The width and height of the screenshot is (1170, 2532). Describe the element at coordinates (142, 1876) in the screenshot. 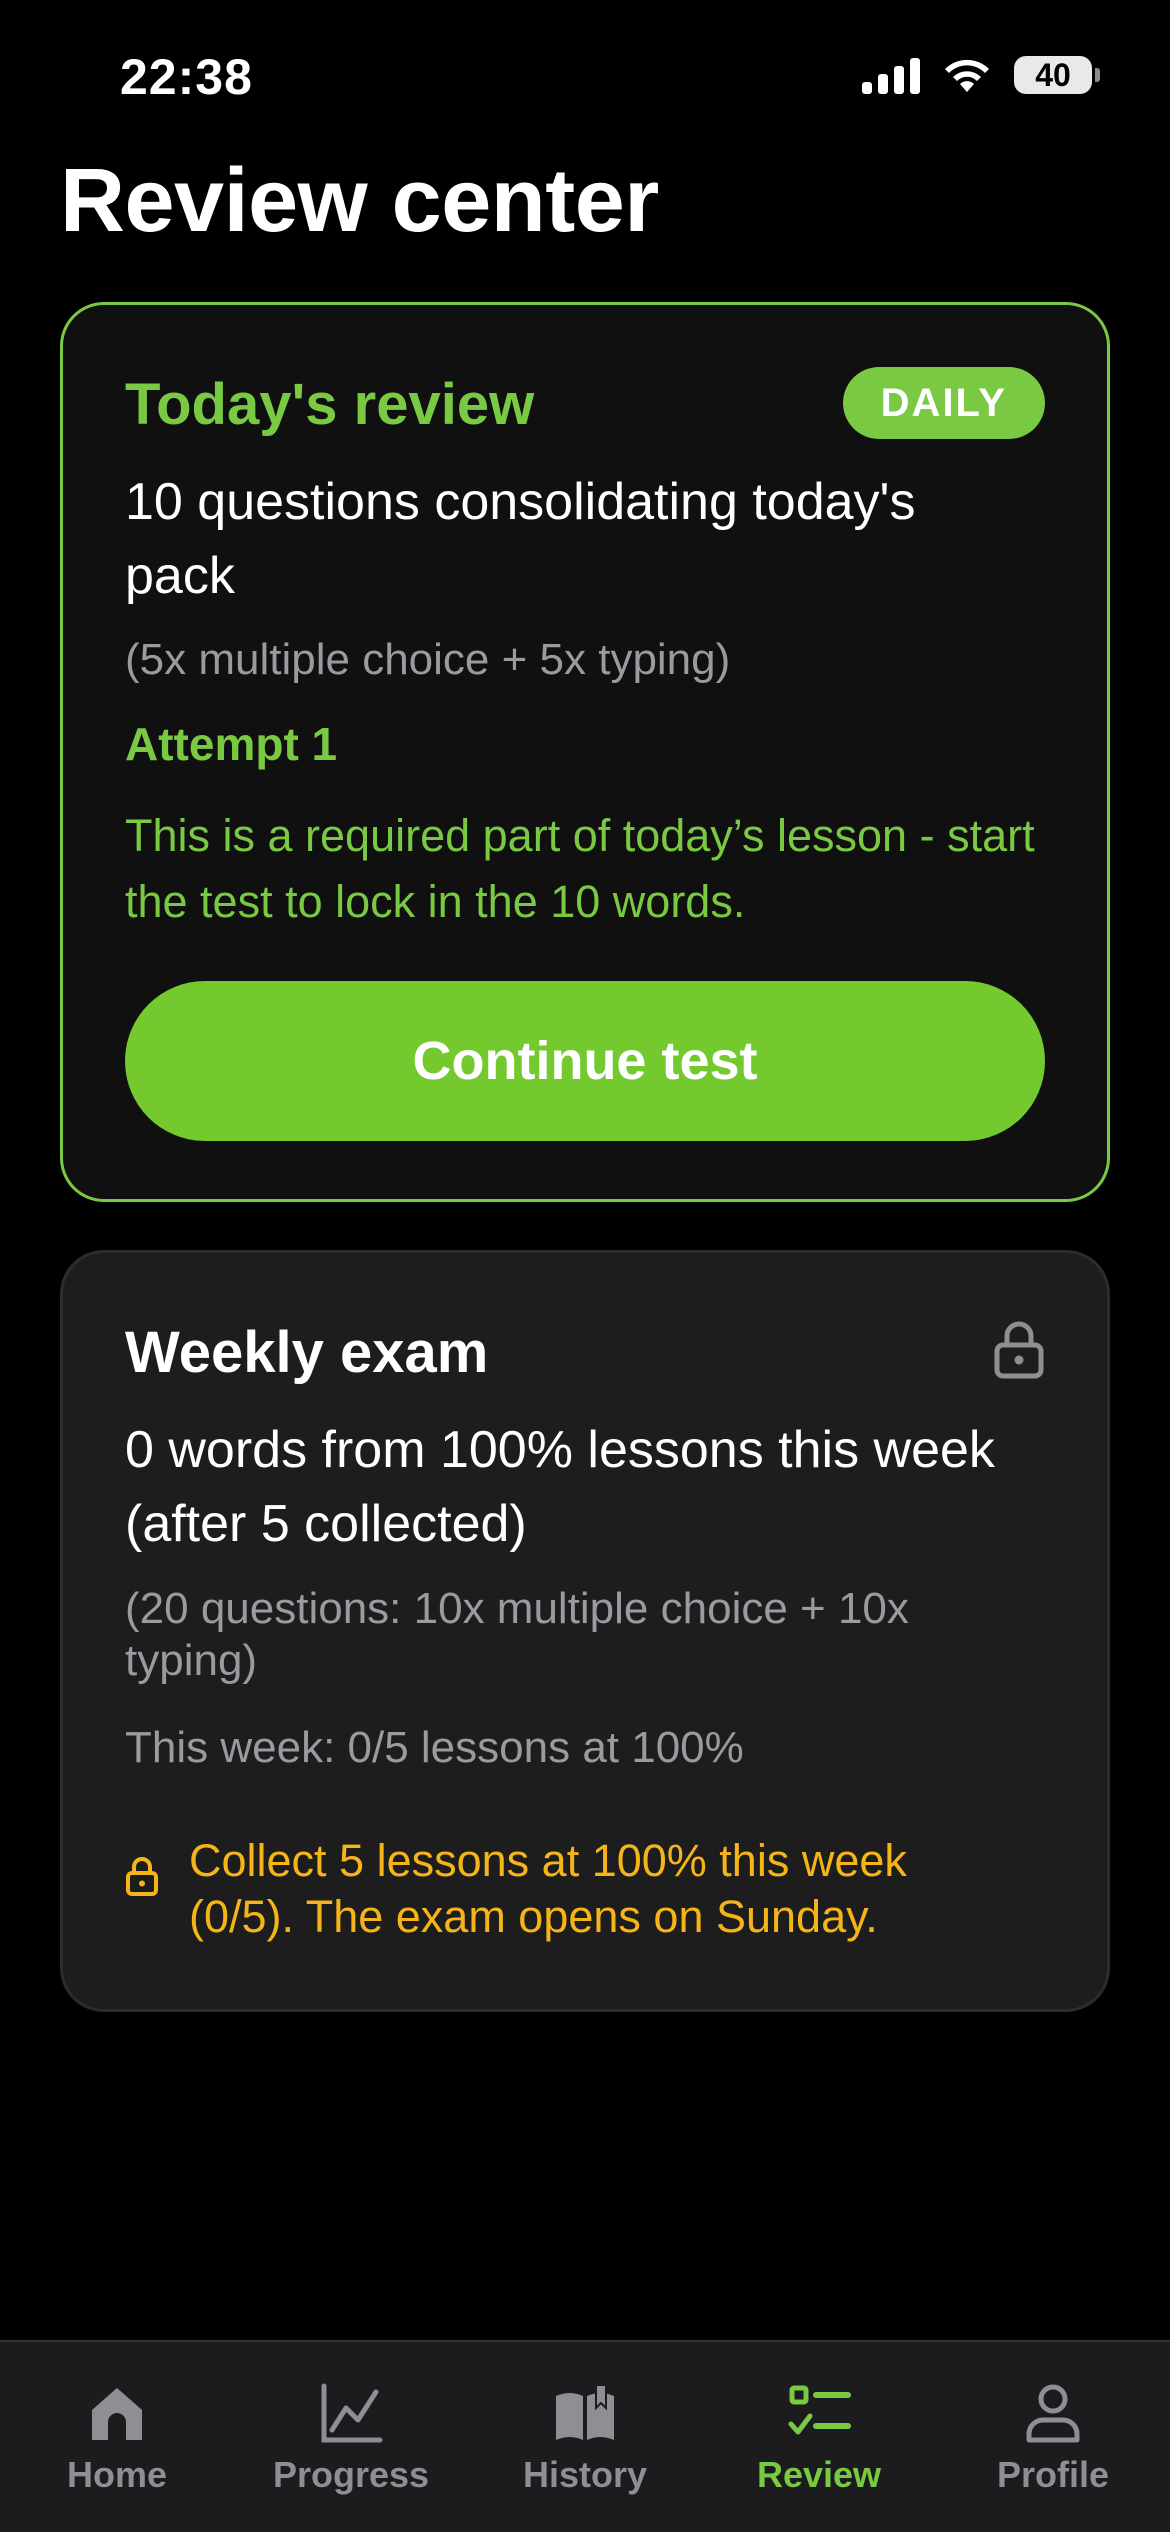

I see `warning-lock-icon` at that location.